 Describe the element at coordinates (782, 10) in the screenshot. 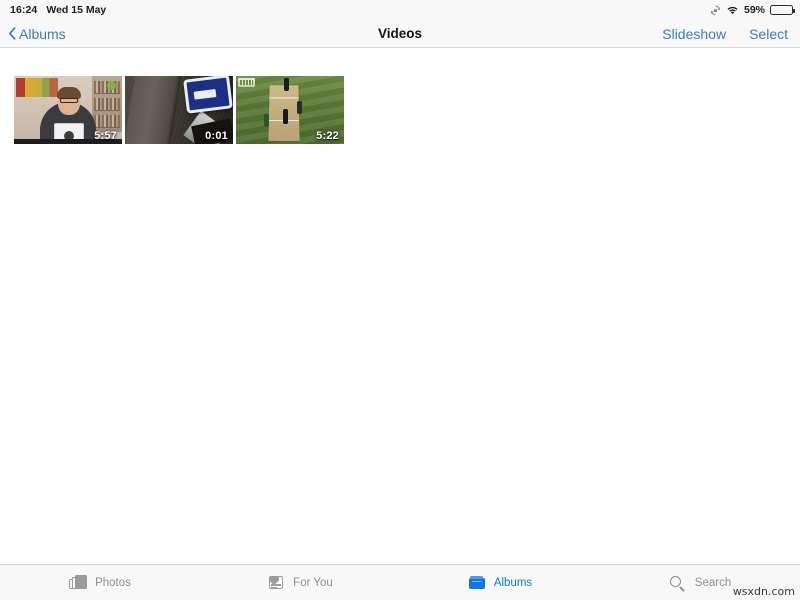

I see `battery-icon` at that location.